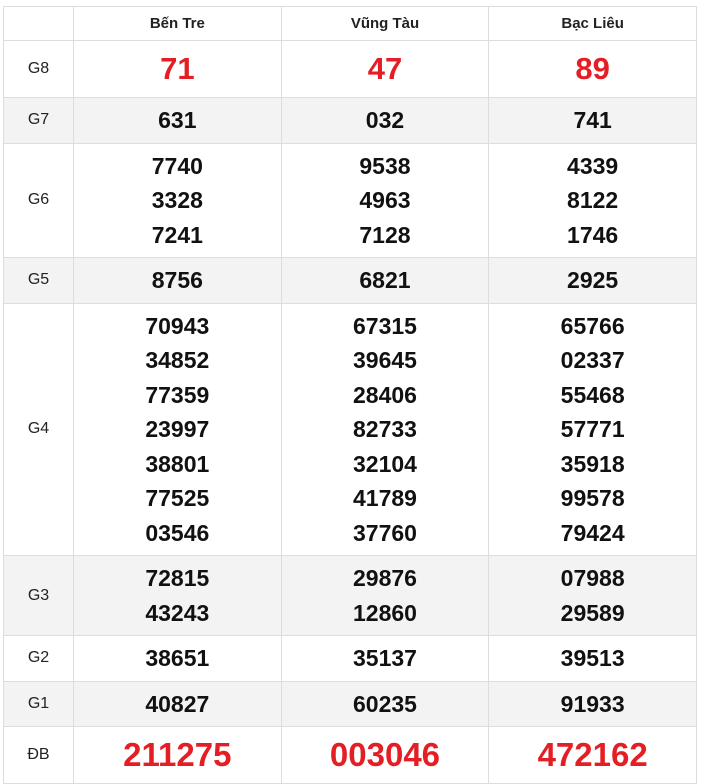 Image resolution: width=703 pixels, height=784 pixels. I want to click on result-cell: 9538 4963 7128, so click(385, 200).